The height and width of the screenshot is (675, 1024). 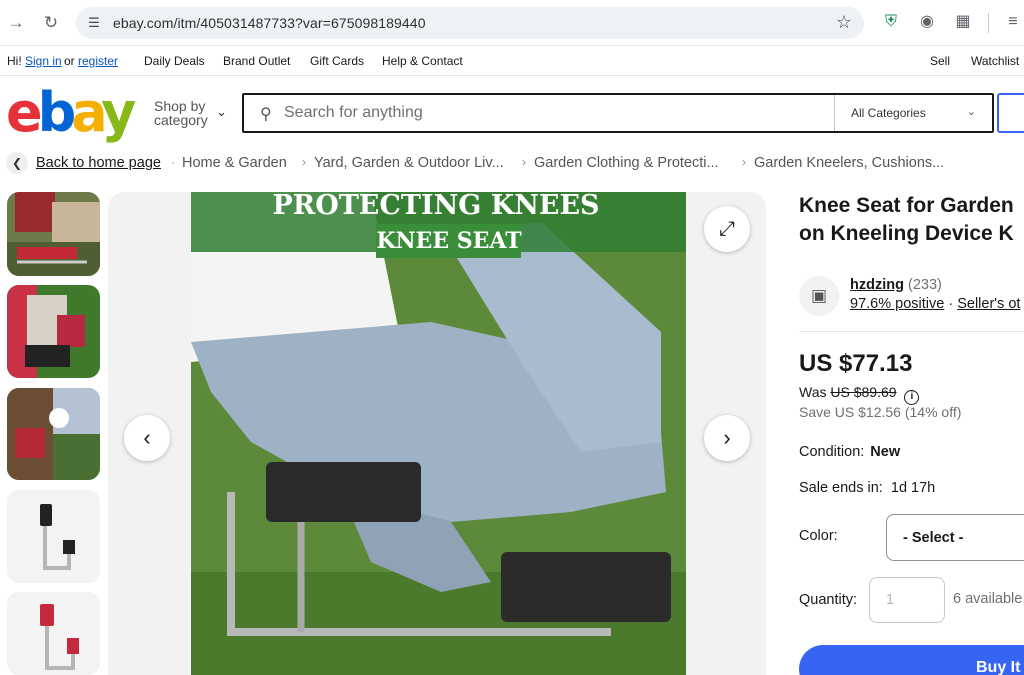 What do you see at coordinates (818, 536) in the screenshot?
I see `color-label: Color:` at bounding box center [818, 536].